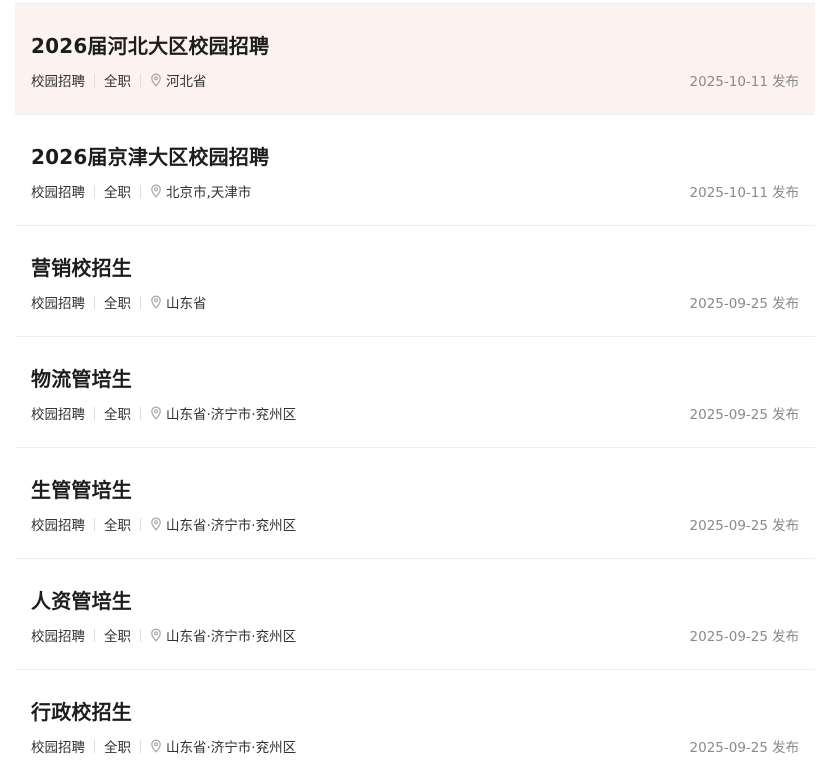 The image size is (840, 780). I want to click on job-title: 2026届河北大区校园招聘, so click(150, 44).